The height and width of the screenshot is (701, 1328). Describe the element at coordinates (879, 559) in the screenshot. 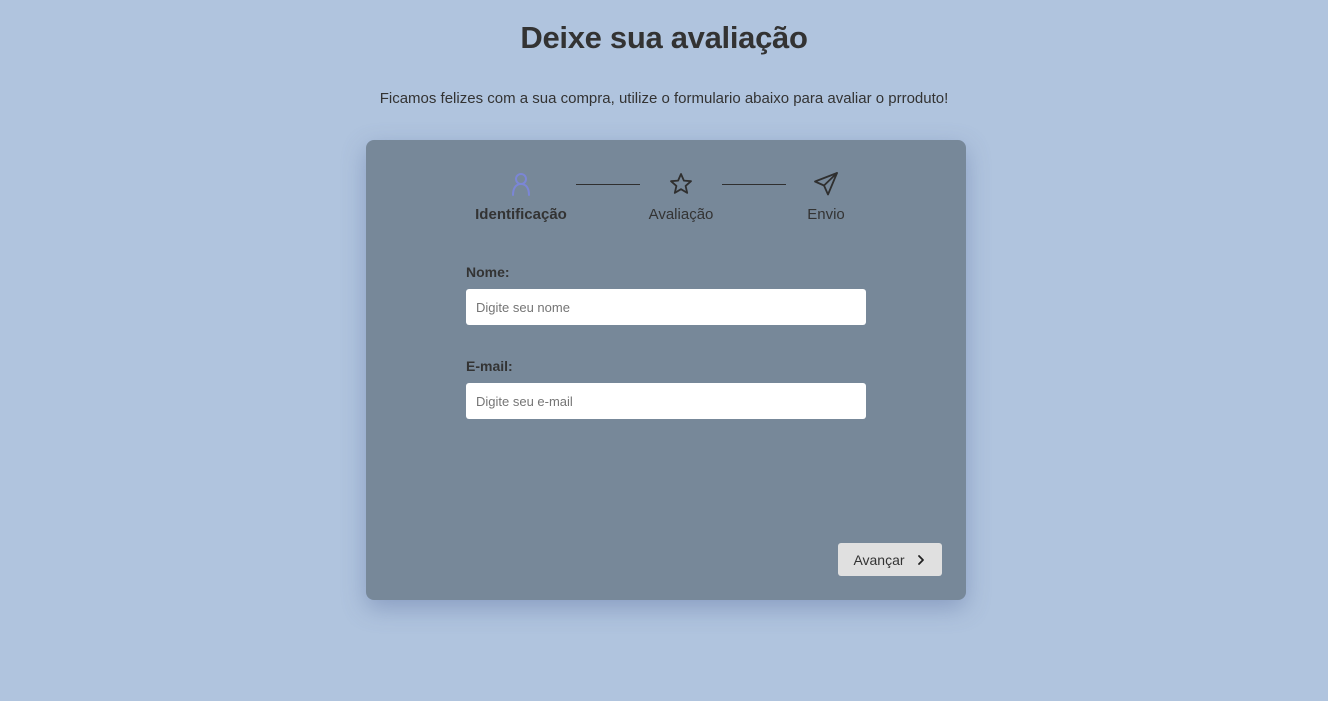

I see `next-button-label: Avançar` at that location.